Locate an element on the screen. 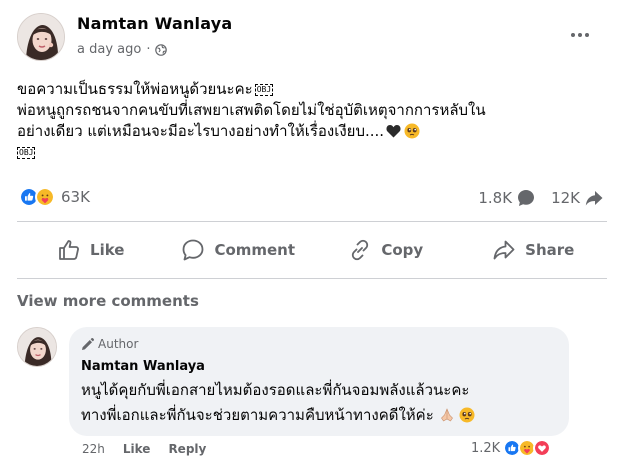  reaction-summary: 63K is located at coordinates (54, 197).